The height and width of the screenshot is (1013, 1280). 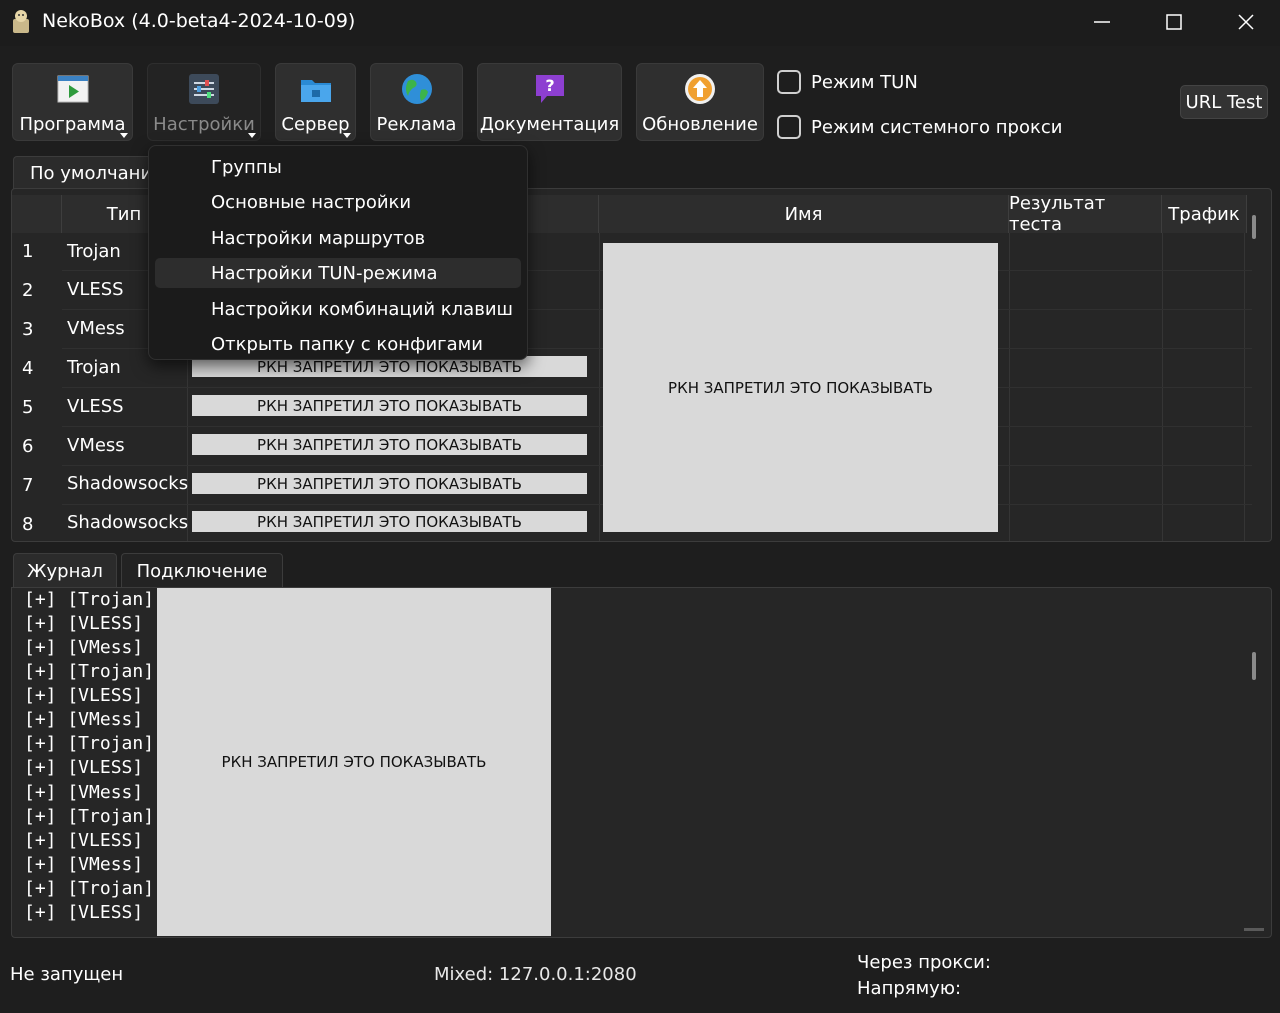 I want to click on menu-item-route-settings: Настройки маршрутов, so click(x=338, y=238).